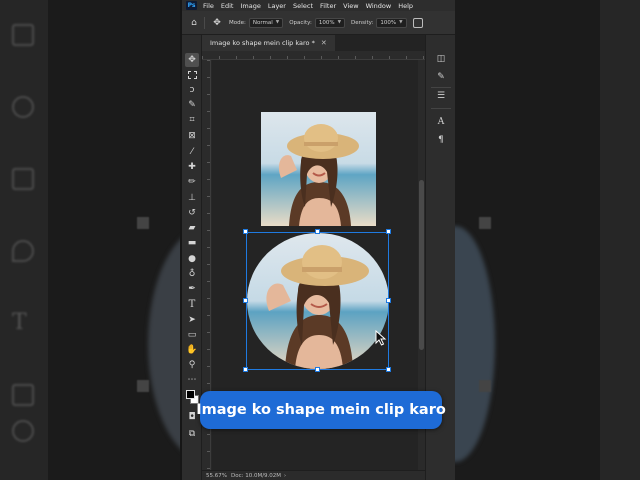 The image size is (640, 480). Describe the element at coordinates (379, 6) in the screenshot. I see `menu-window: Window` at that location.